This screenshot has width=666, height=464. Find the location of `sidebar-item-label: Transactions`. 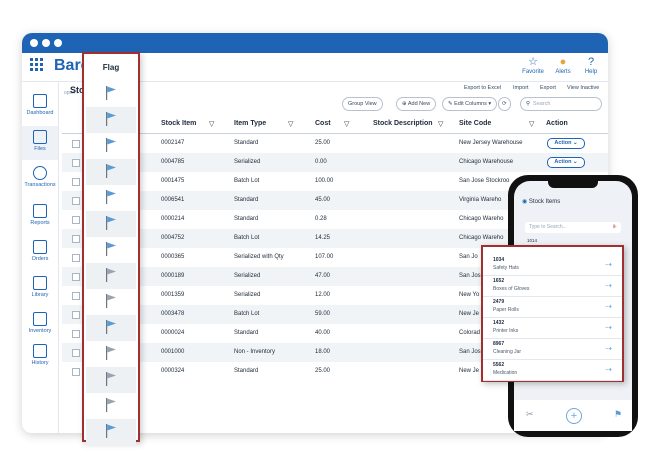

sidebar-item-label: Transactions is located at coordinates (40, 185).